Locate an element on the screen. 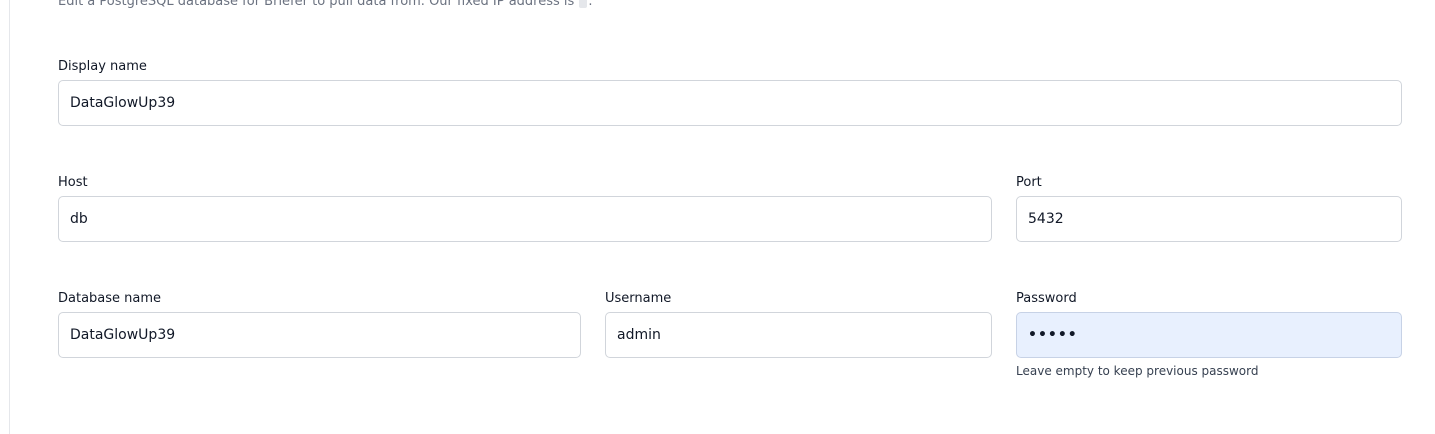 Image resolution: width=1435 pixels, height=434 pixels. host-input is located at coordinates (525, 219).